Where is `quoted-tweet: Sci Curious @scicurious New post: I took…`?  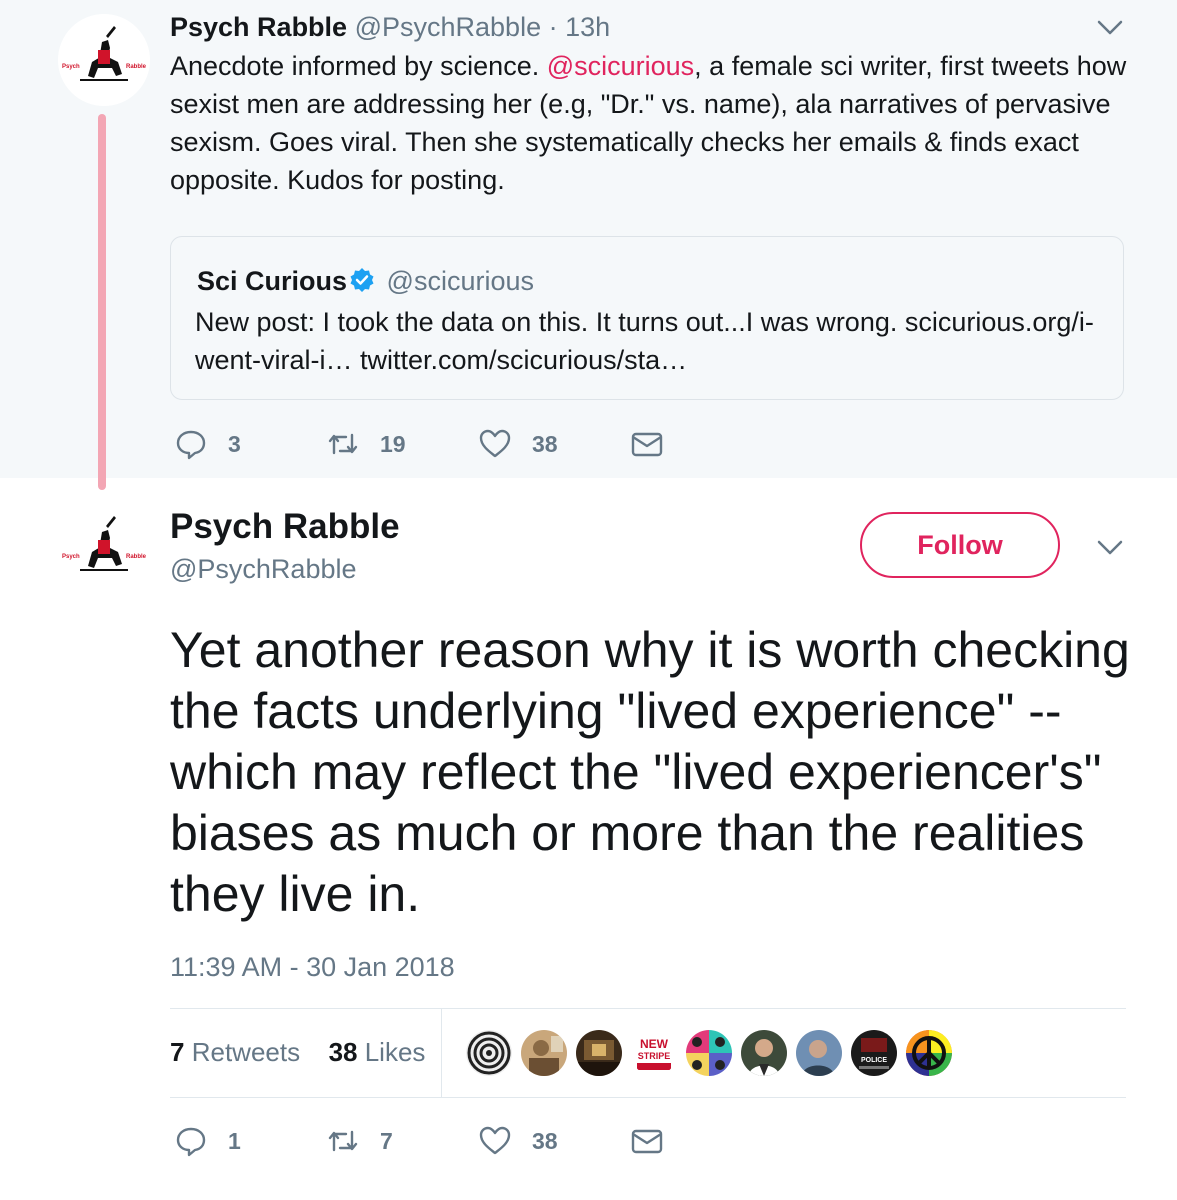
quoted-tweet: Sci Curious @scicurious New post: I took… is located at coordinates (647, 318).